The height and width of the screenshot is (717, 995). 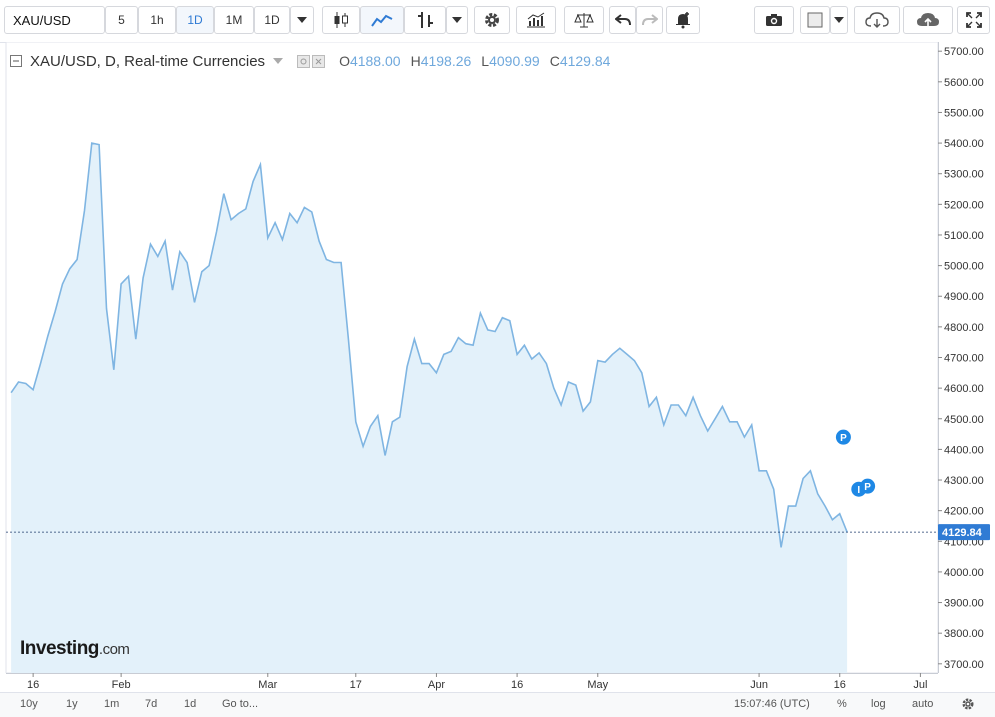 What do you see at coordinates (267, 685) in the screenshot?
I see `time-tick-label: Mar` at bounding box center [267, 685].